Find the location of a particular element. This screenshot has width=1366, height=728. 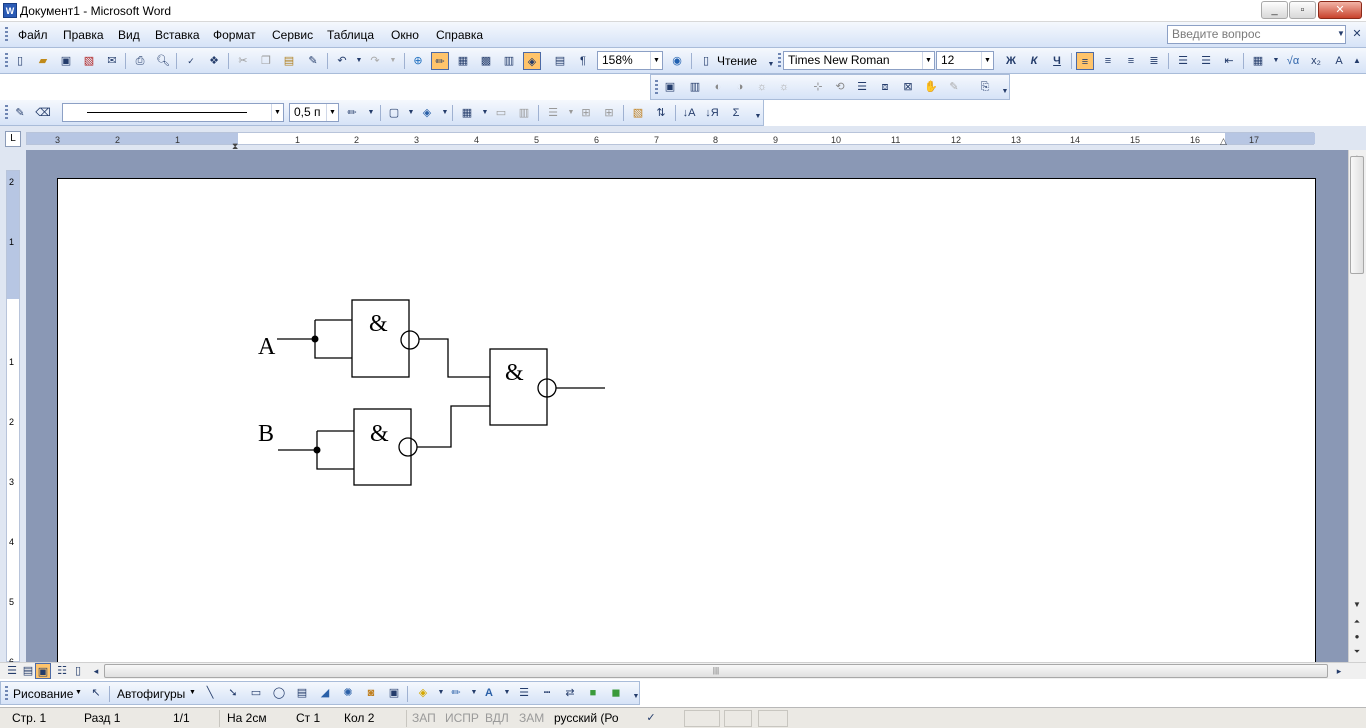

save-icon: ▣ is located at coordinates (66, 61).